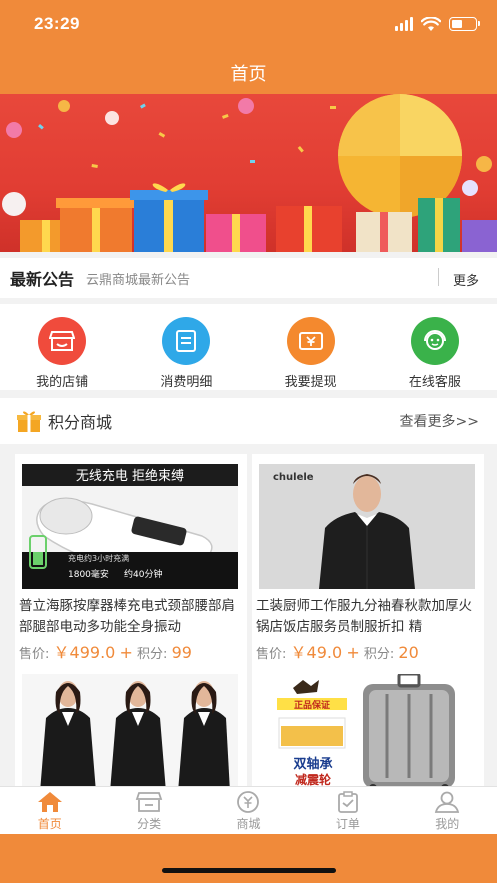 The height and width of the screenshot is (883, 497). What do you see at coordinates (313, 779) in the screenshot?
I see `product-image-caption: 减震轮` at bounding box center [313, 779].